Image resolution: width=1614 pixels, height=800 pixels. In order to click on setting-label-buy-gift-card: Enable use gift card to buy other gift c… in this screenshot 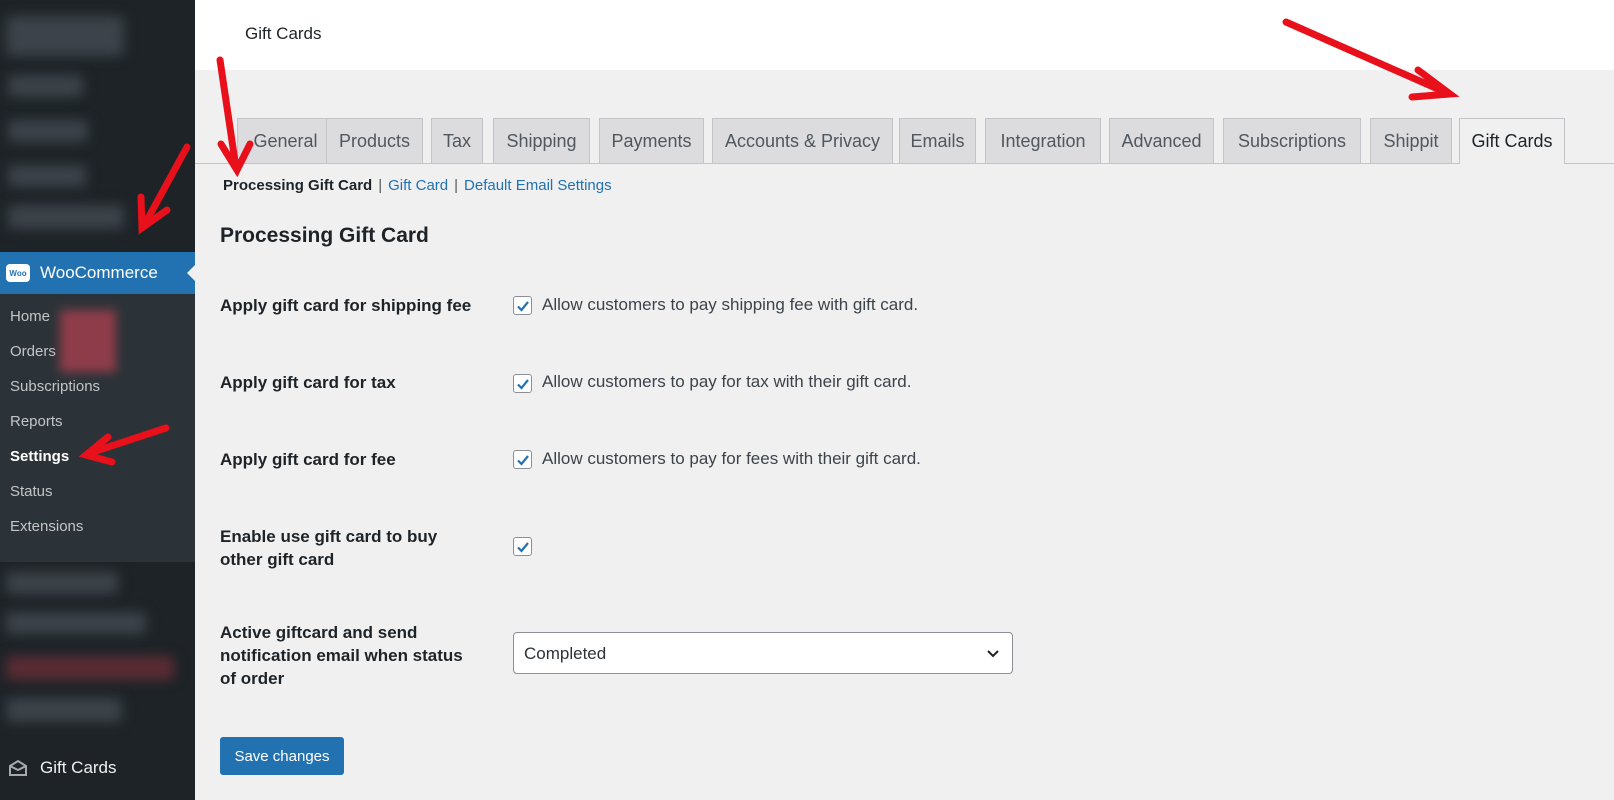, I will do `click(329, 548)`.